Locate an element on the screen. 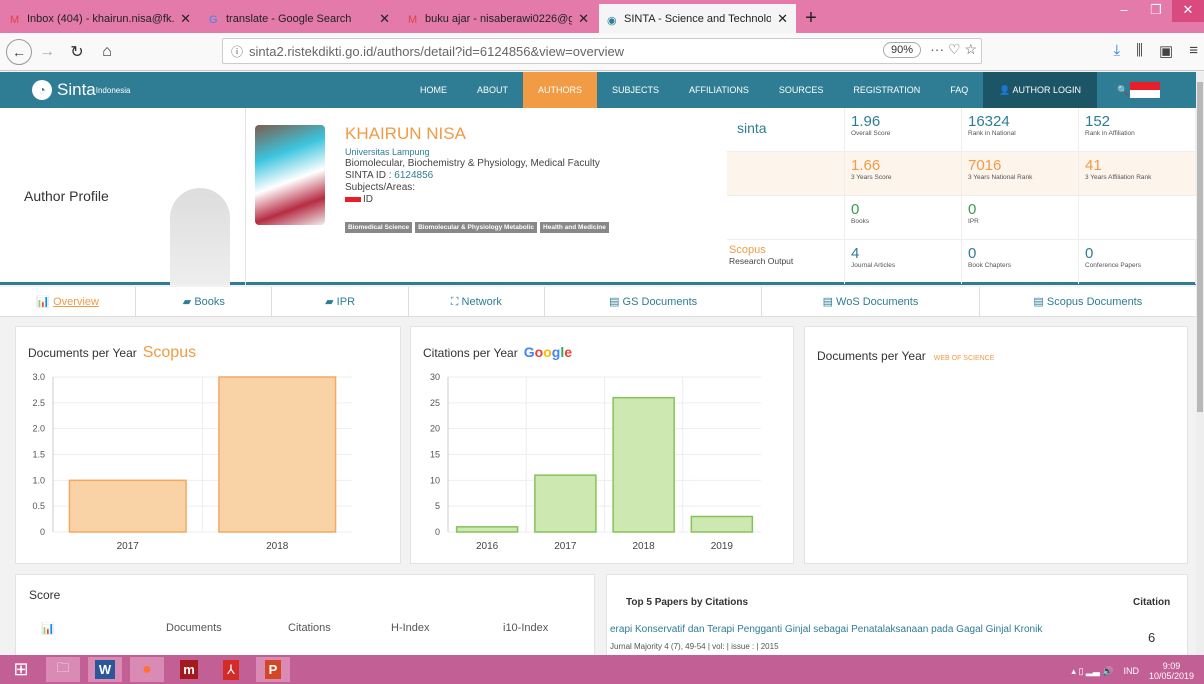 This screenshot has width=1204, height=684. forward-button: → is located at coordinates (47, 52).